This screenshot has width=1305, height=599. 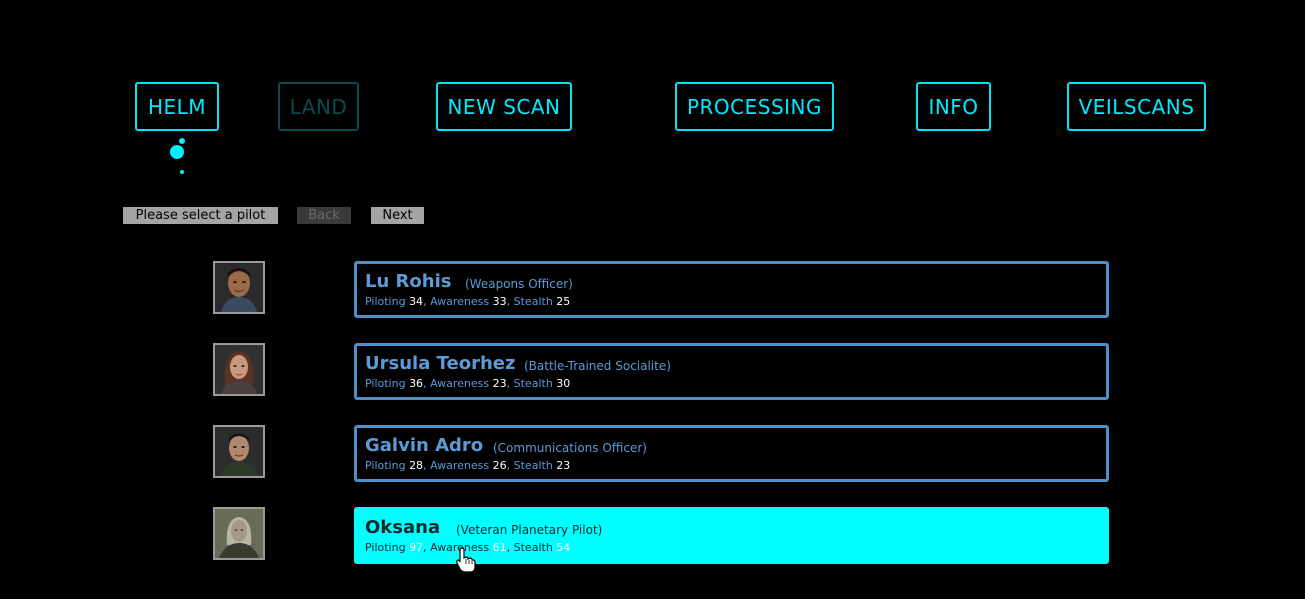 What do you see at coordinates (499, 301) in the screenshot?
I see `awareness-value: 33` at bounding box center [499, 301].